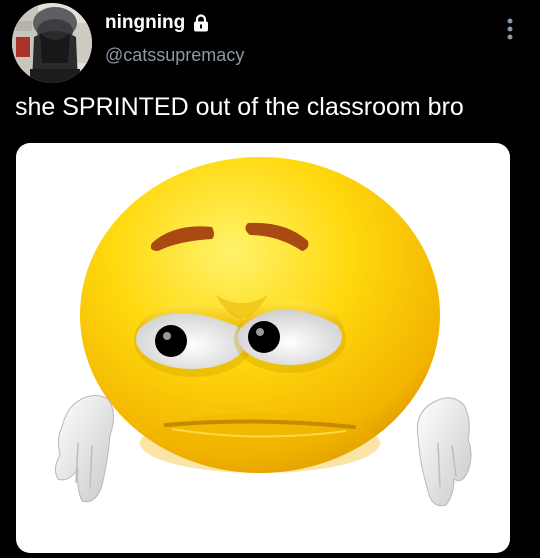 Image resolution: width=540 pixels, height=558 pixels. What do you see at coordinates (145, 23) in the screenshot?
I see `display-name: ningning` at bounding box center [145, 23].